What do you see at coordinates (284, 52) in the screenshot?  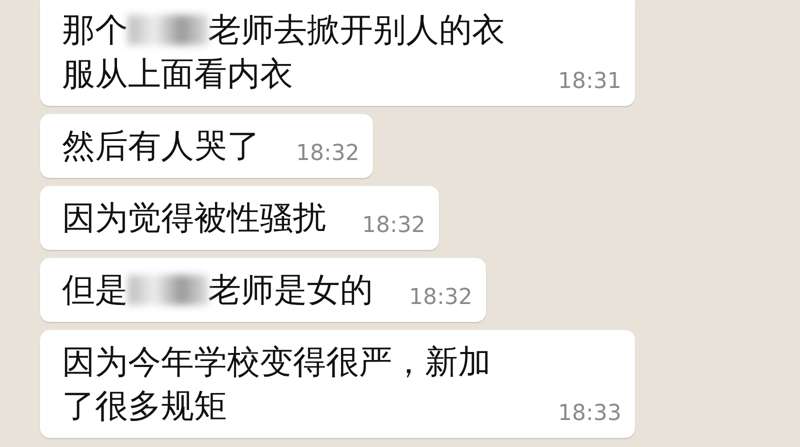 I see `message-text: 那个 老师去掀开别人的衣服从上面看内衣` at bounding box center [284, 52].